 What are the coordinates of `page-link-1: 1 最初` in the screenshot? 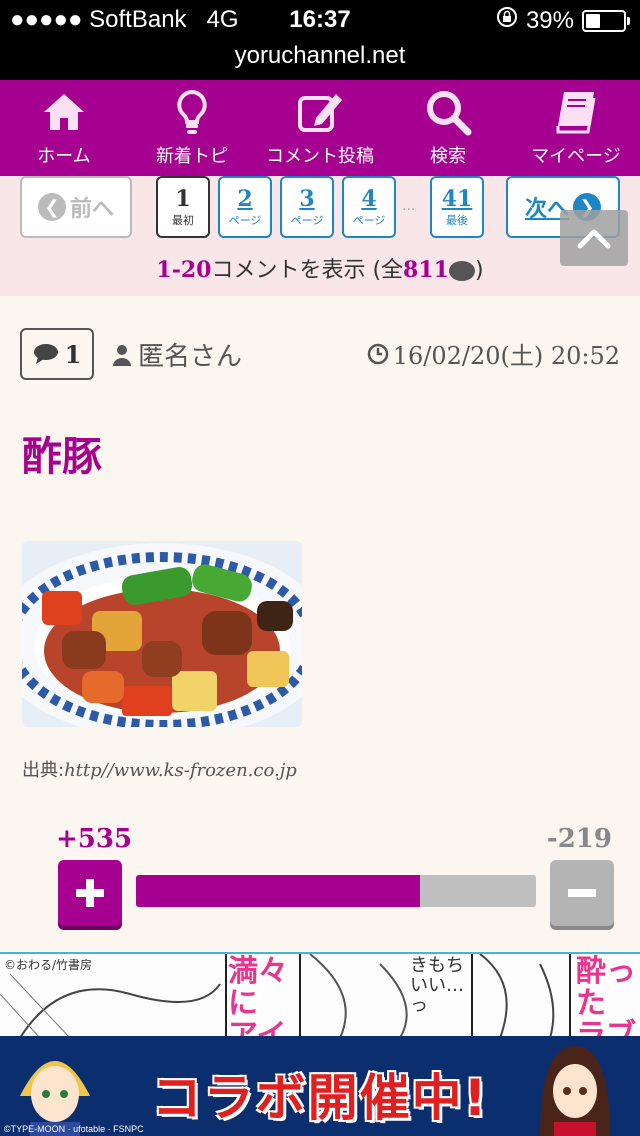 It's located at (183, 207).